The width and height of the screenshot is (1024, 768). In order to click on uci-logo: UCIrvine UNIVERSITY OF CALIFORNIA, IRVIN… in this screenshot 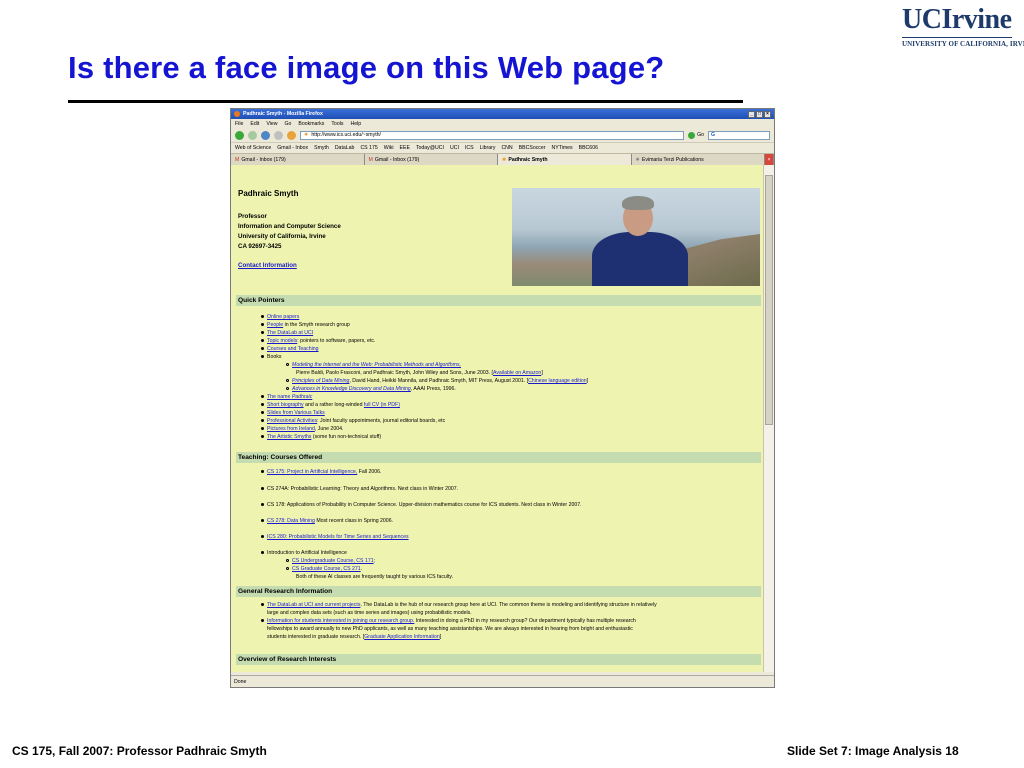, I will do `click(963, 26)`.